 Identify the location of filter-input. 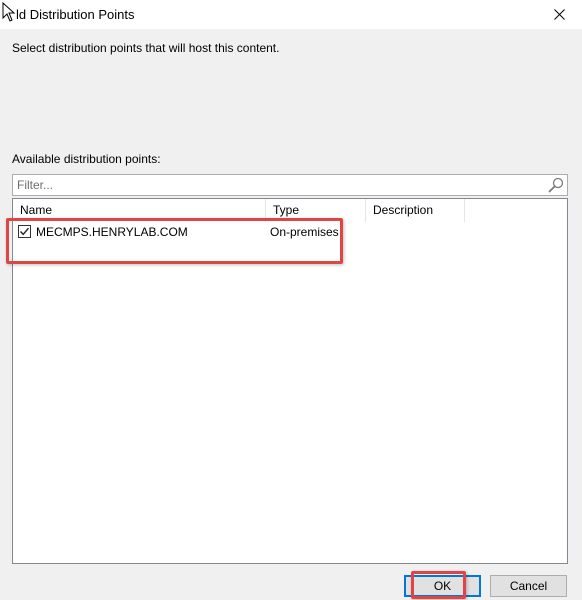
(278, 185).